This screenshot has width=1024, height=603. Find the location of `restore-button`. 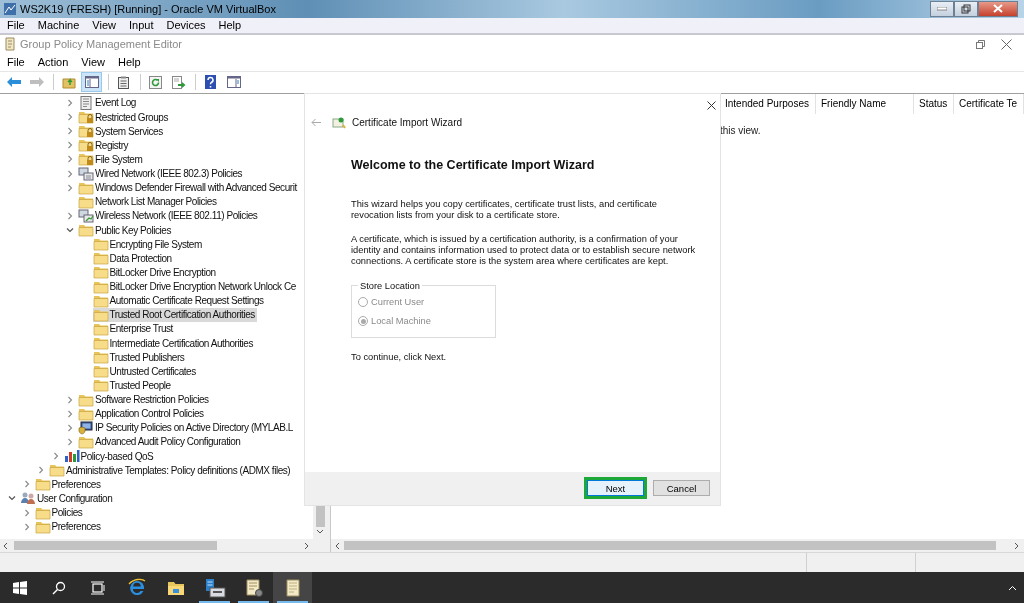

restore-button is located at coordinates (980, 44).